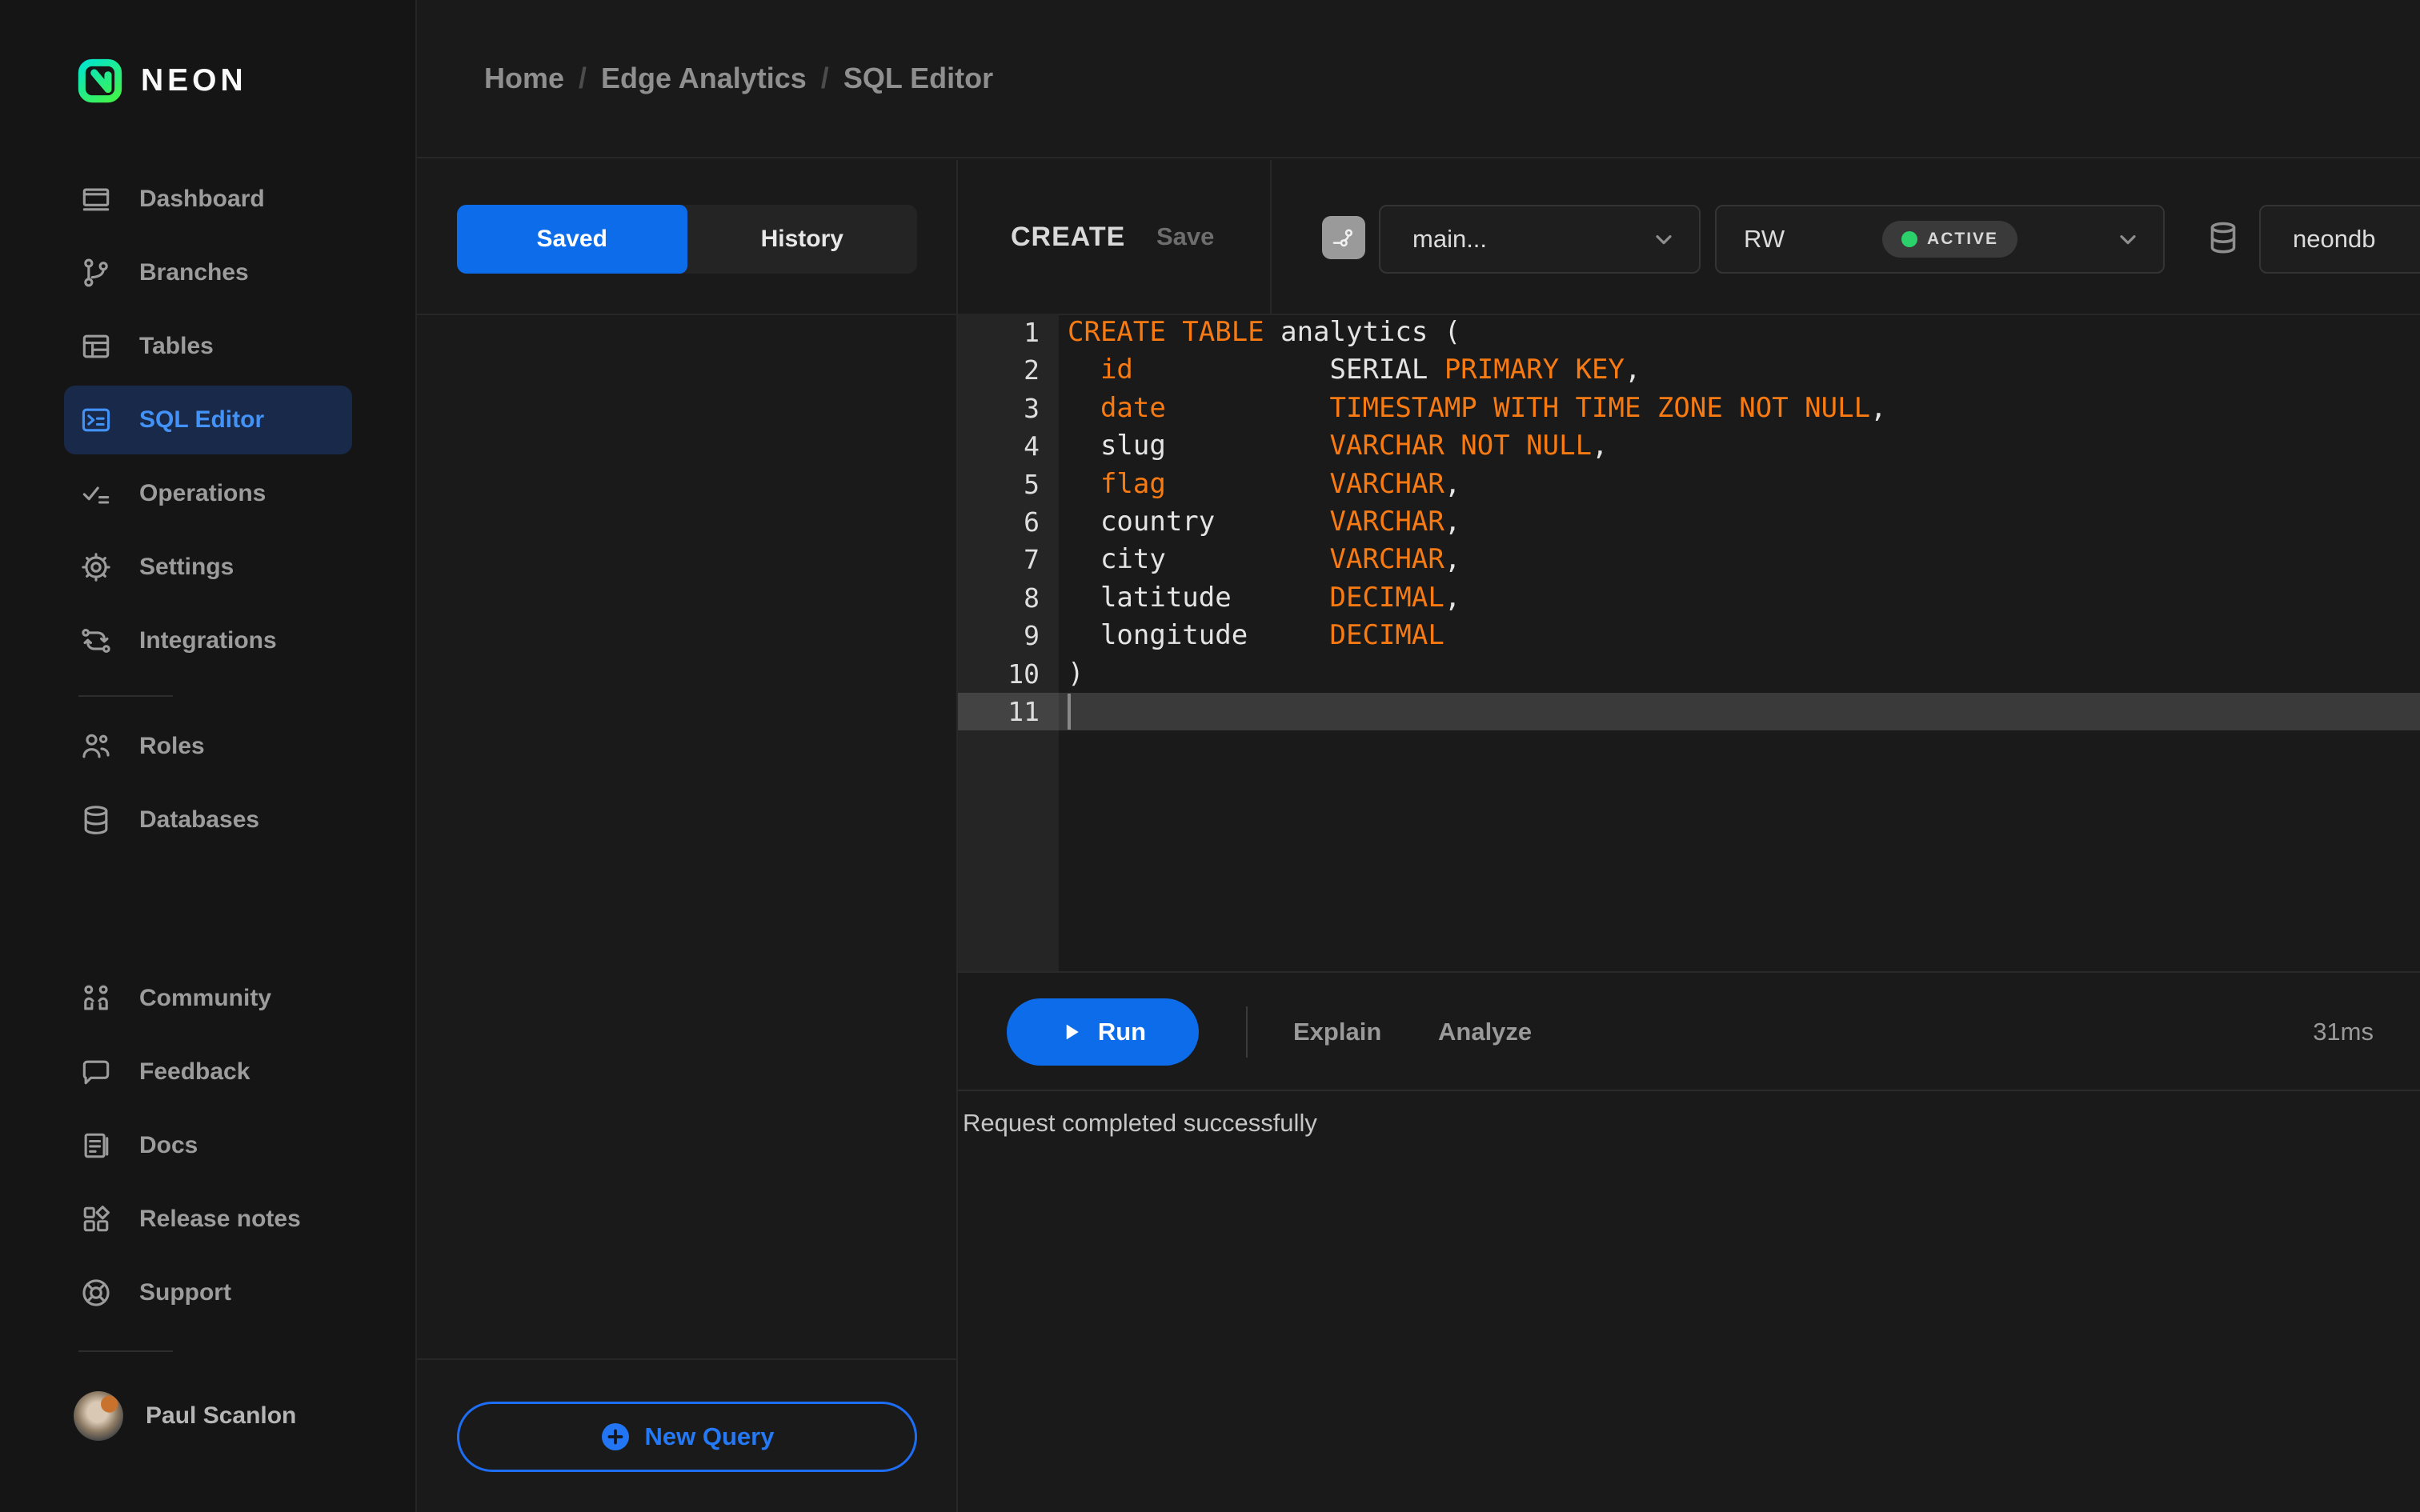 Image resolution: width=2420 pixels, height=1512 pixels. I want to click on code-line: 11, so click(1689, 711).